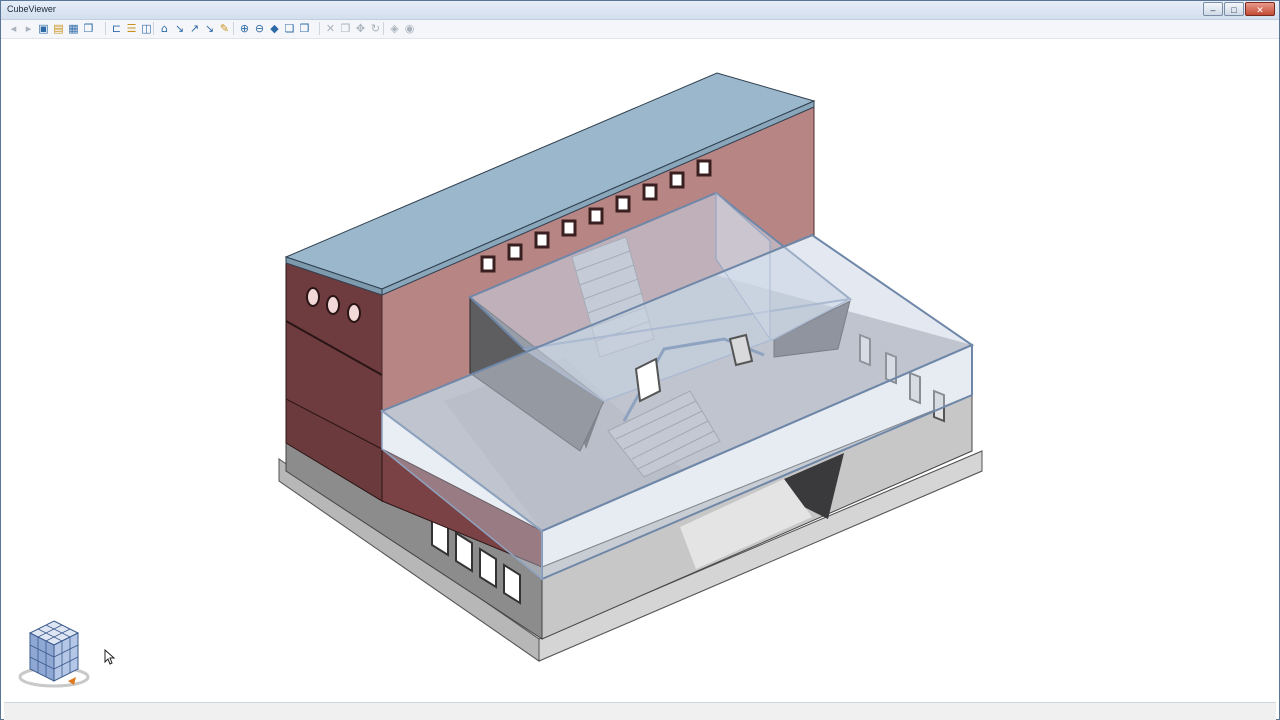 This screenshot has height=720, width=1280. Describe the element at coordinates (640, 10) in the screenshot. I see `title-bar: CubeViewer – □ ✕` at that location.